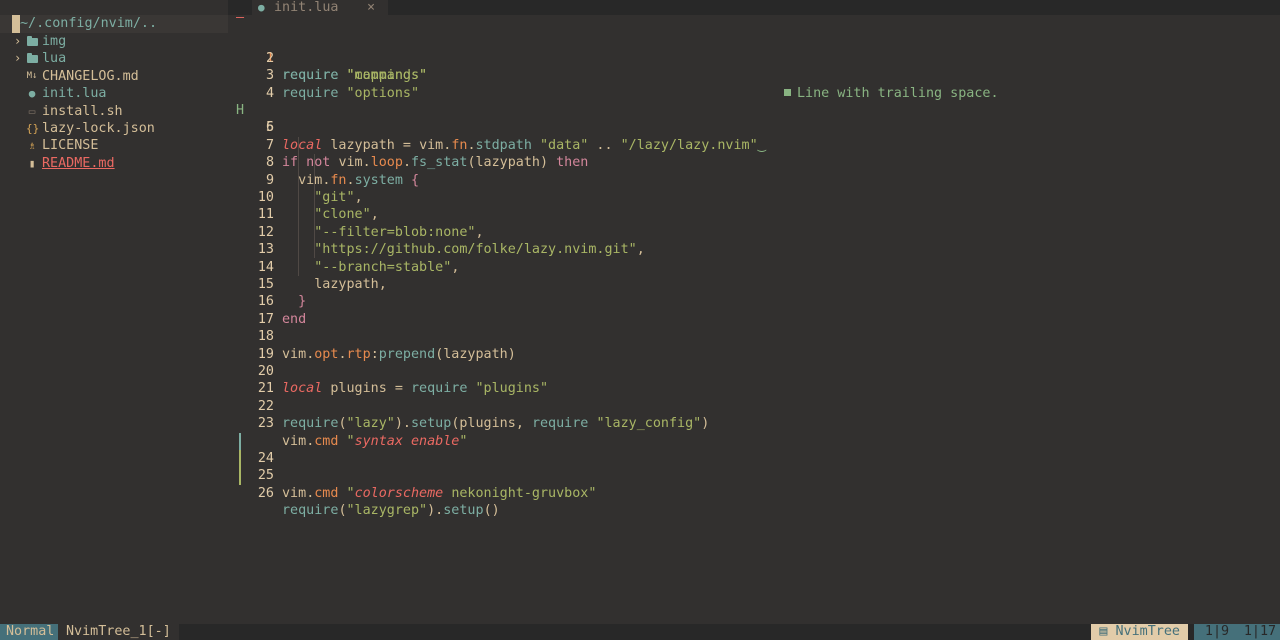 Image resolution: width=1280 pixels, height=640 pixels. Describe the element at coordinates (754, 7) in the screenshot. I see `tab-bar: ● init.lua ×` at that location.